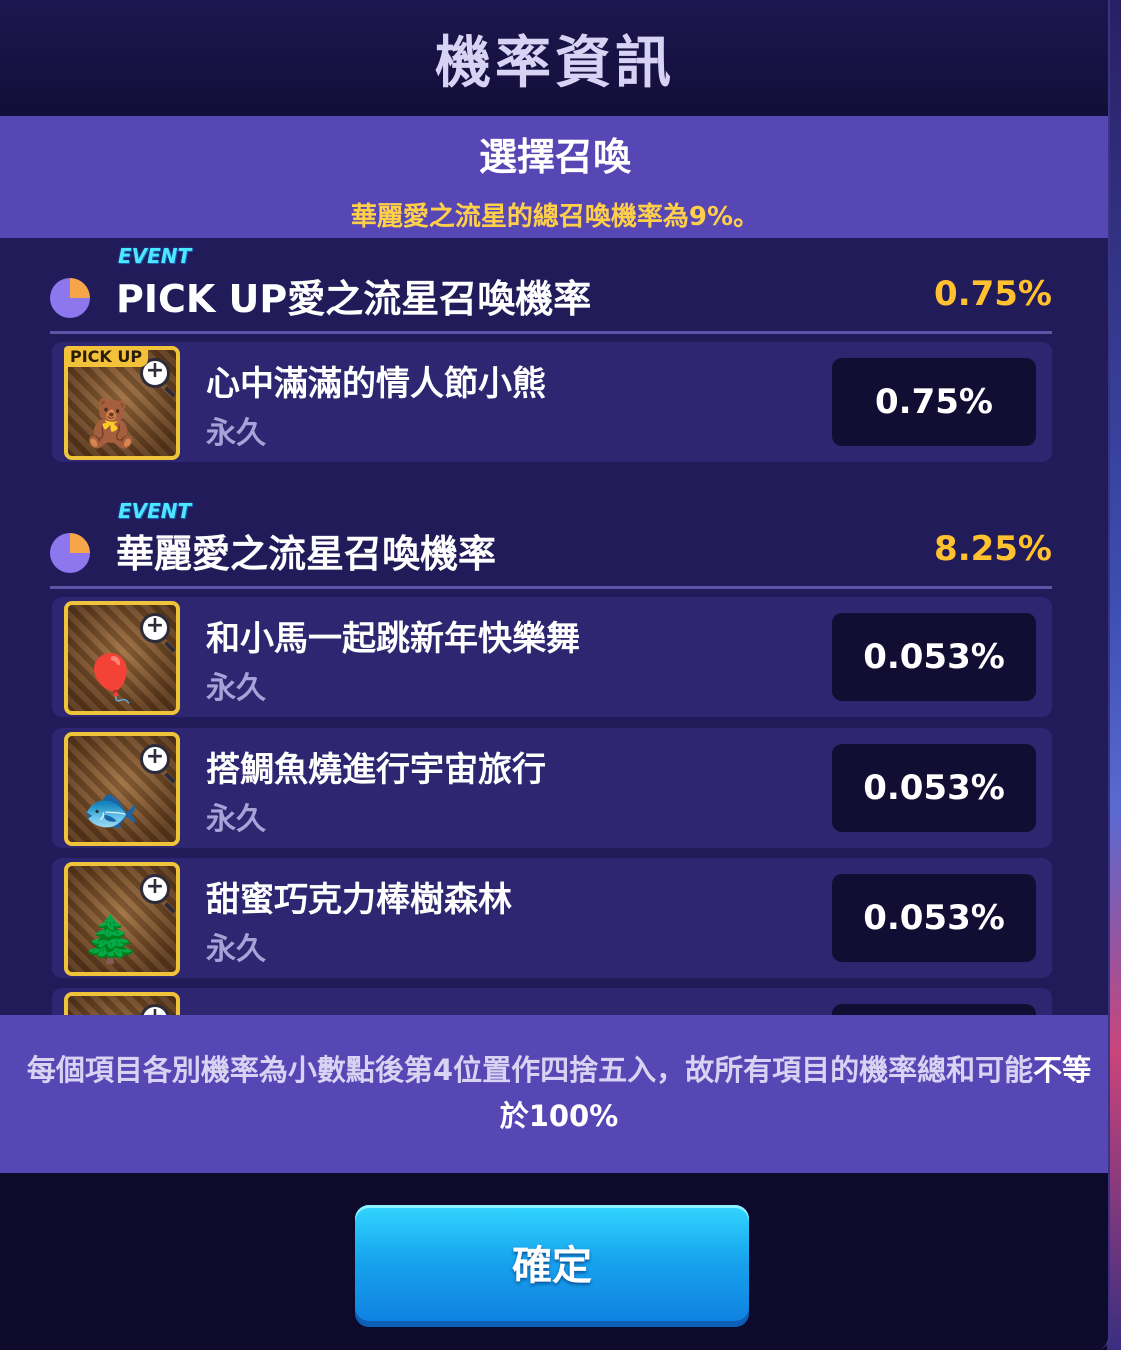  Describe the element at coordinates (555, 63) in the screenshot. I see `dialog-title: 機率資訊` at that location.